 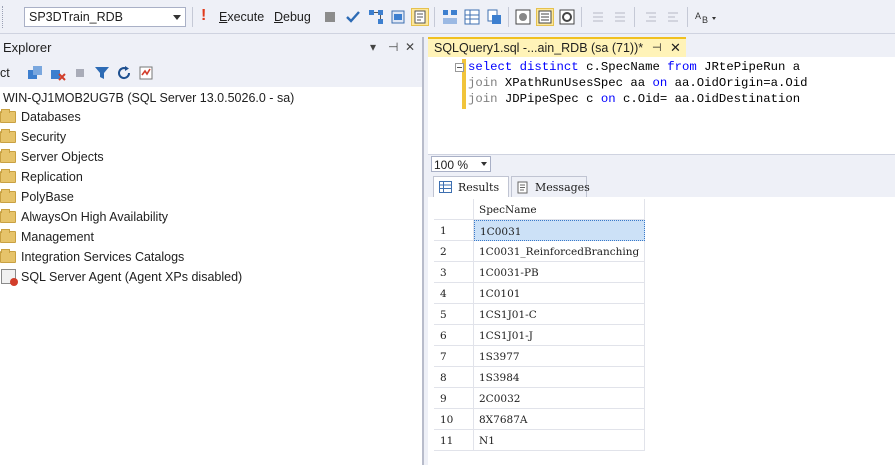 What do you see at coordinates (454, 251) in the screenshot?
I see `row-number: 2` at bounding box center [454, 251].